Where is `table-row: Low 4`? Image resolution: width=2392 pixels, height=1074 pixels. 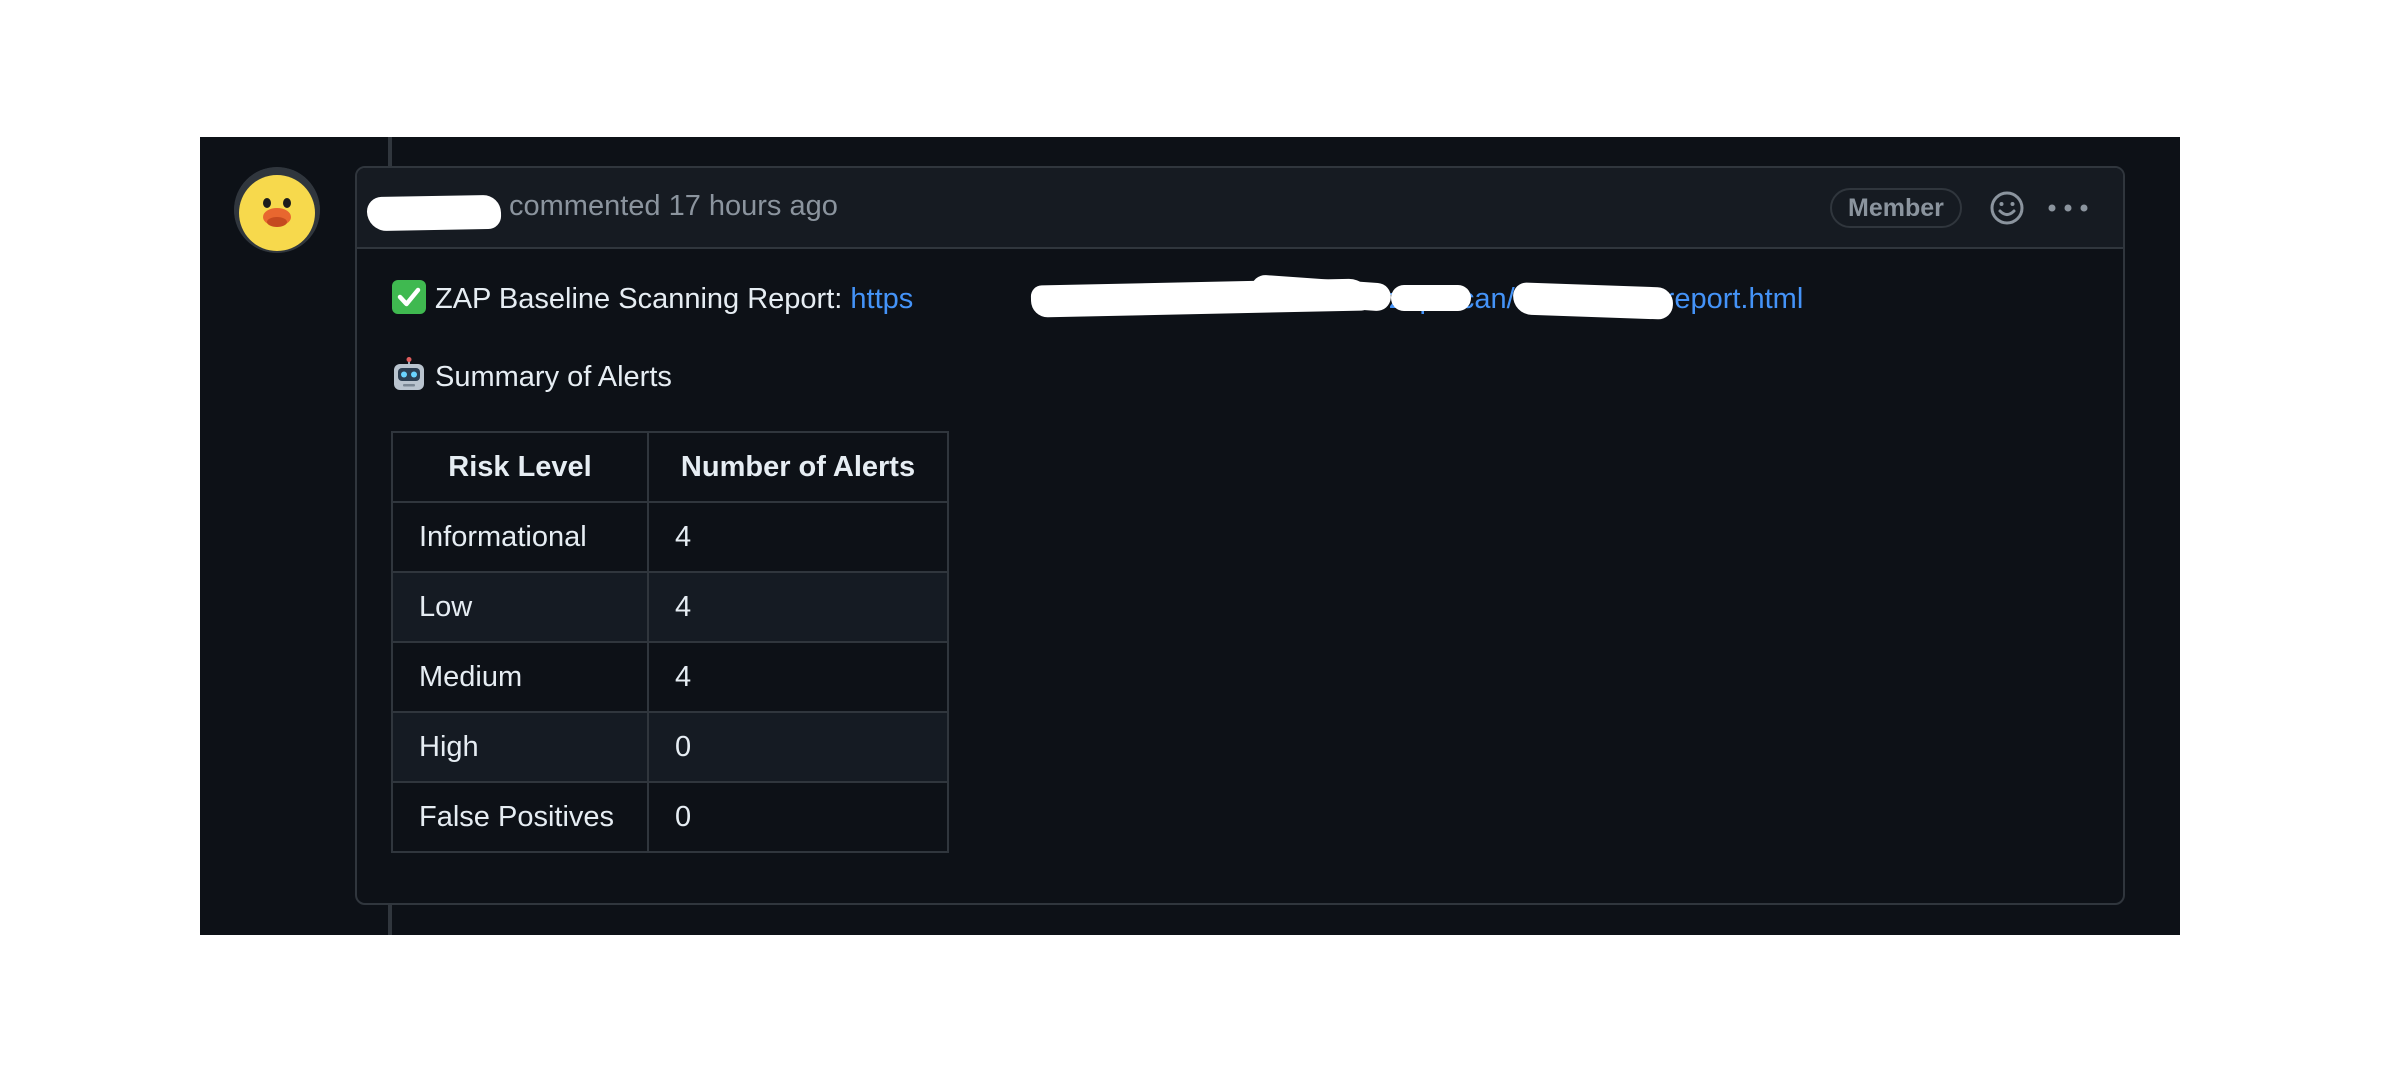 table-row: Low 4 is located at coordinates (670, 607).